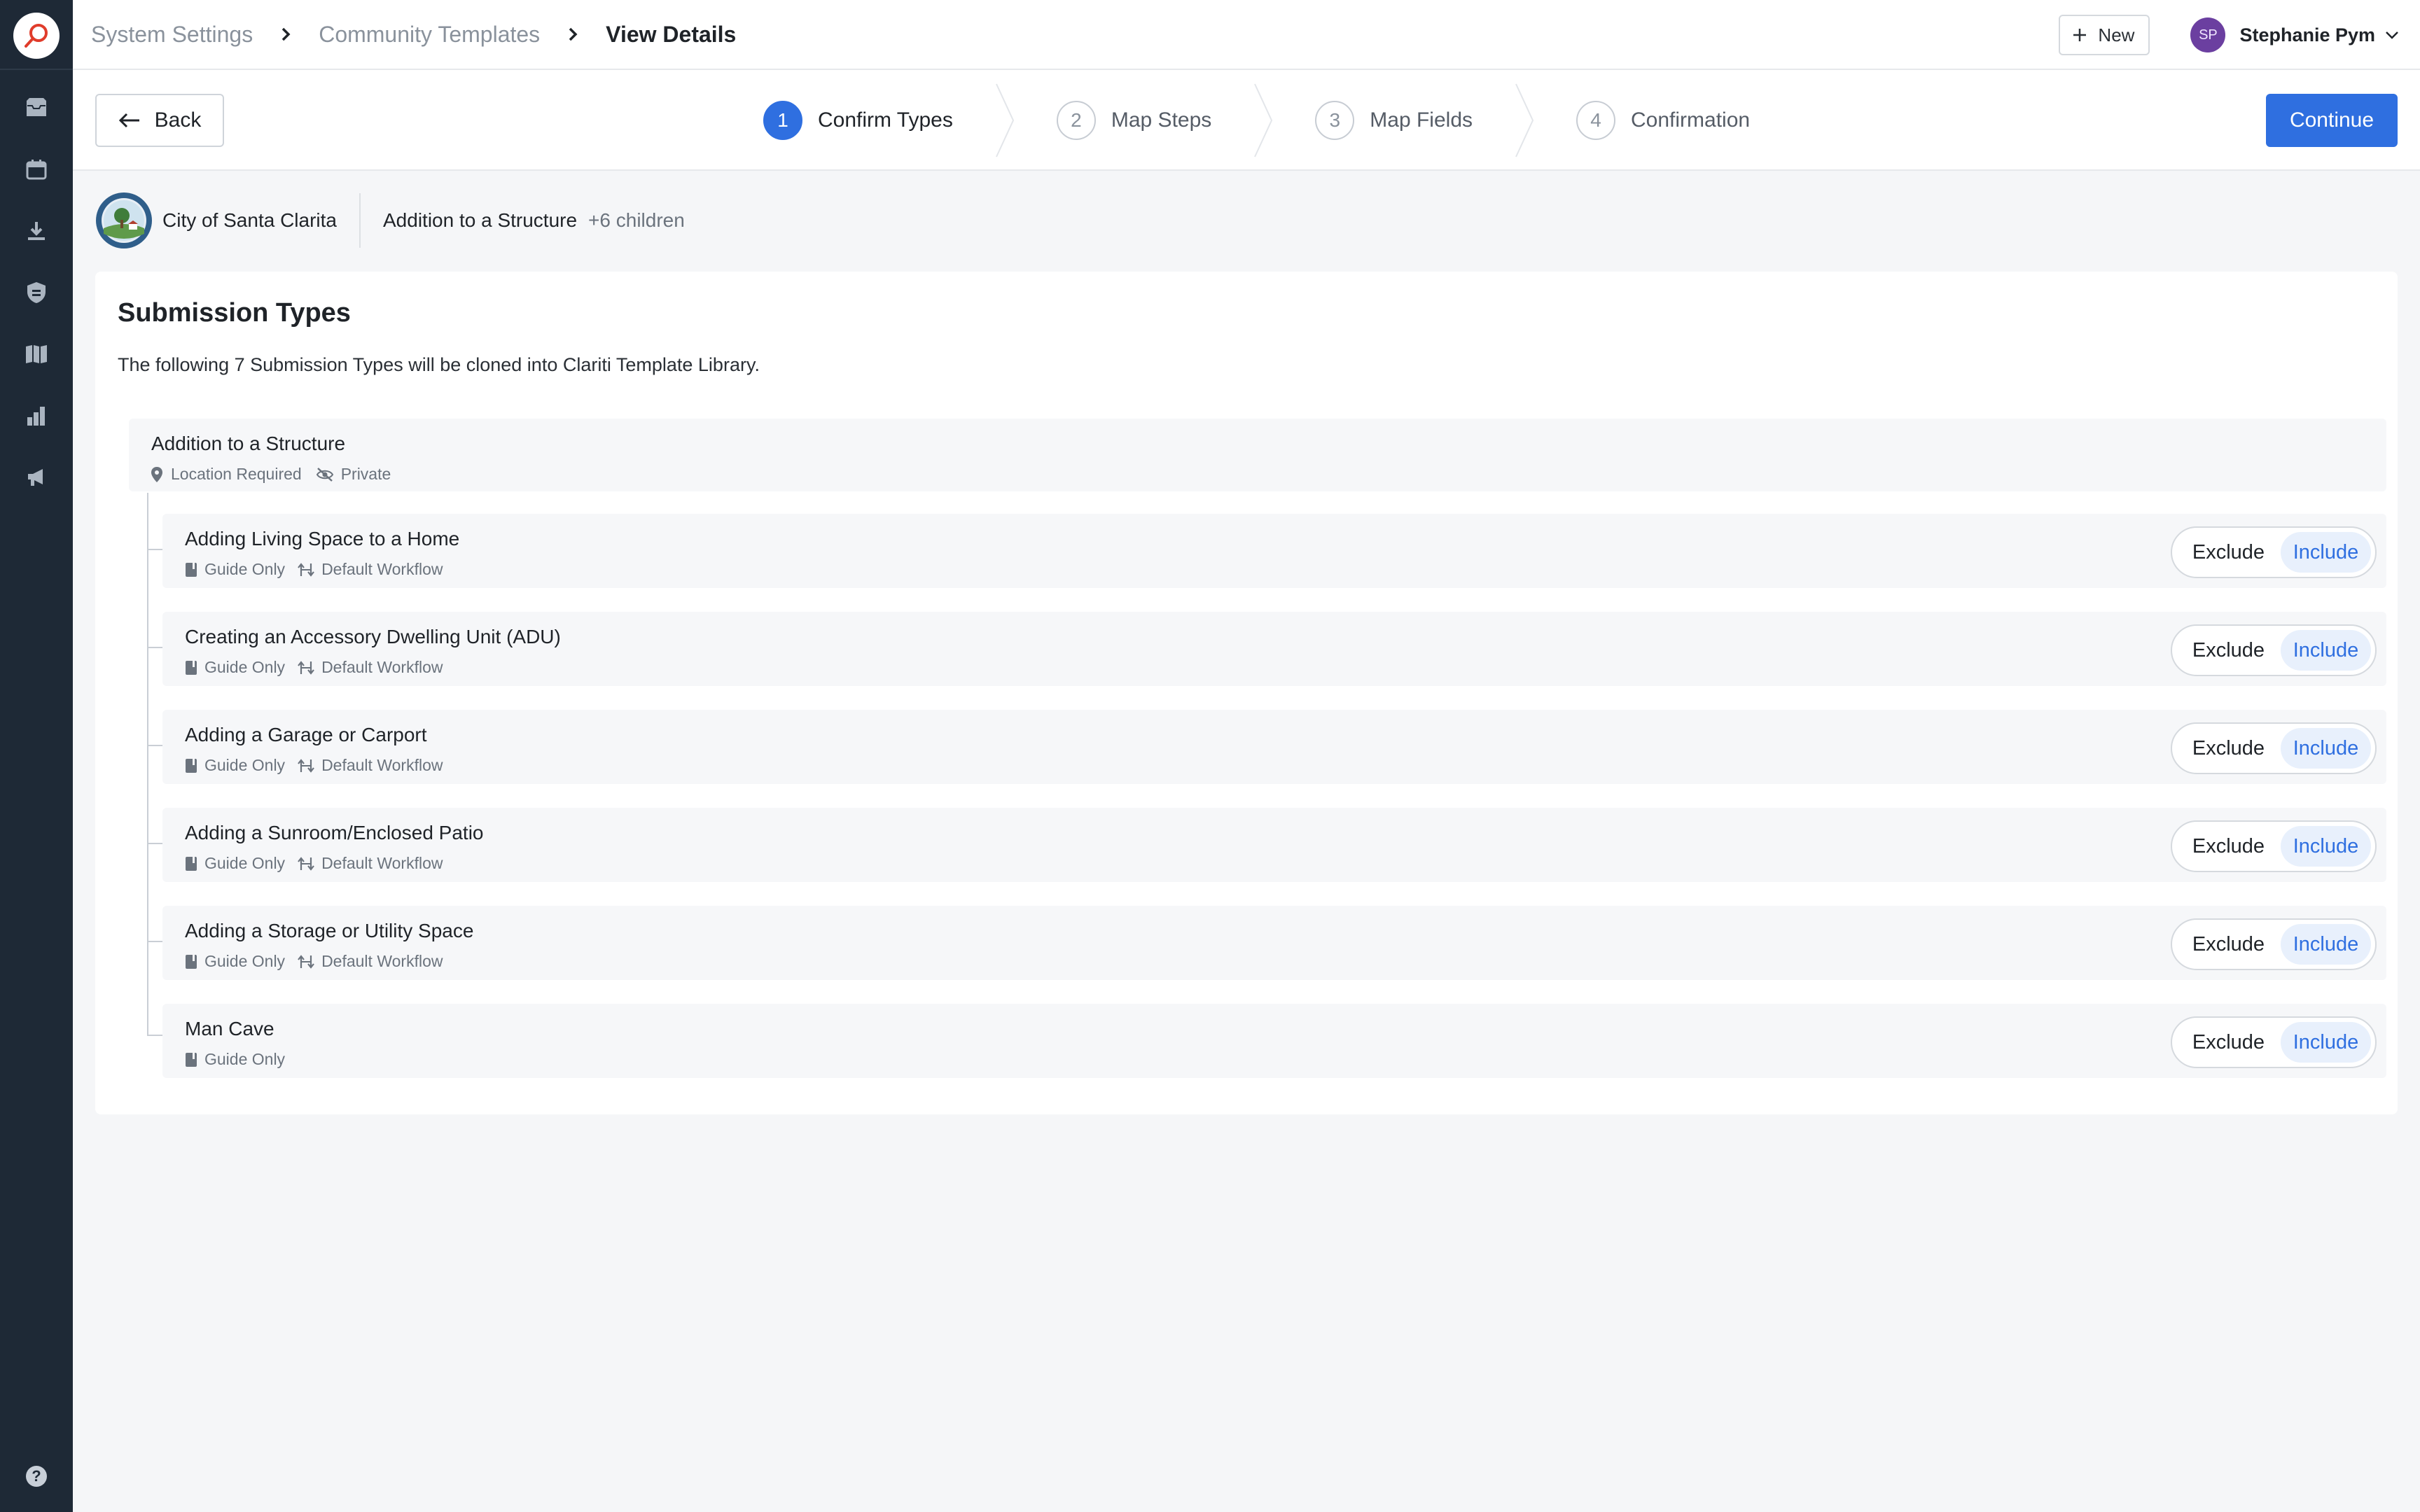 The image size is (2420, 1512). I want to click on rail-nav, so click(36, 292).